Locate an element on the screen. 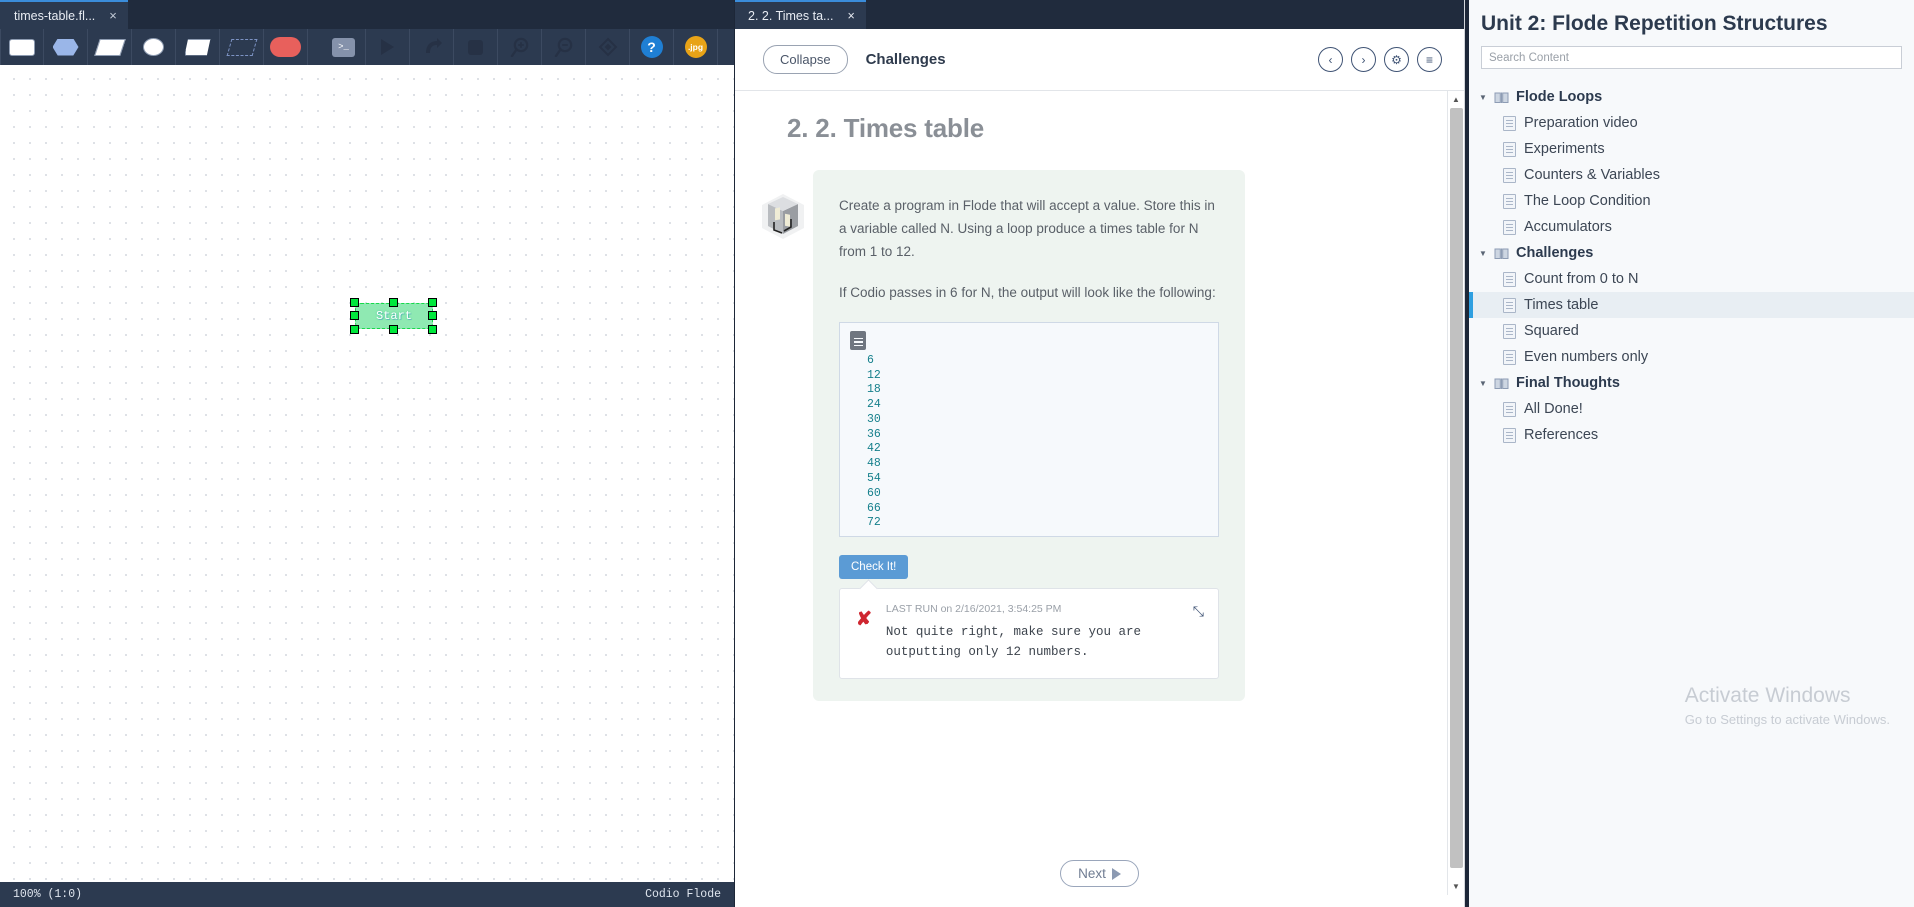  guide-footer: Next is located at coordinates (1099, 873).